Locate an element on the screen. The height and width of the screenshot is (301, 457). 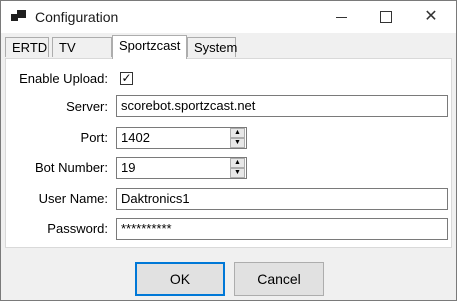
bot-number-stepper: 19 ▲ ▼ is located at coordinates (181, 168).